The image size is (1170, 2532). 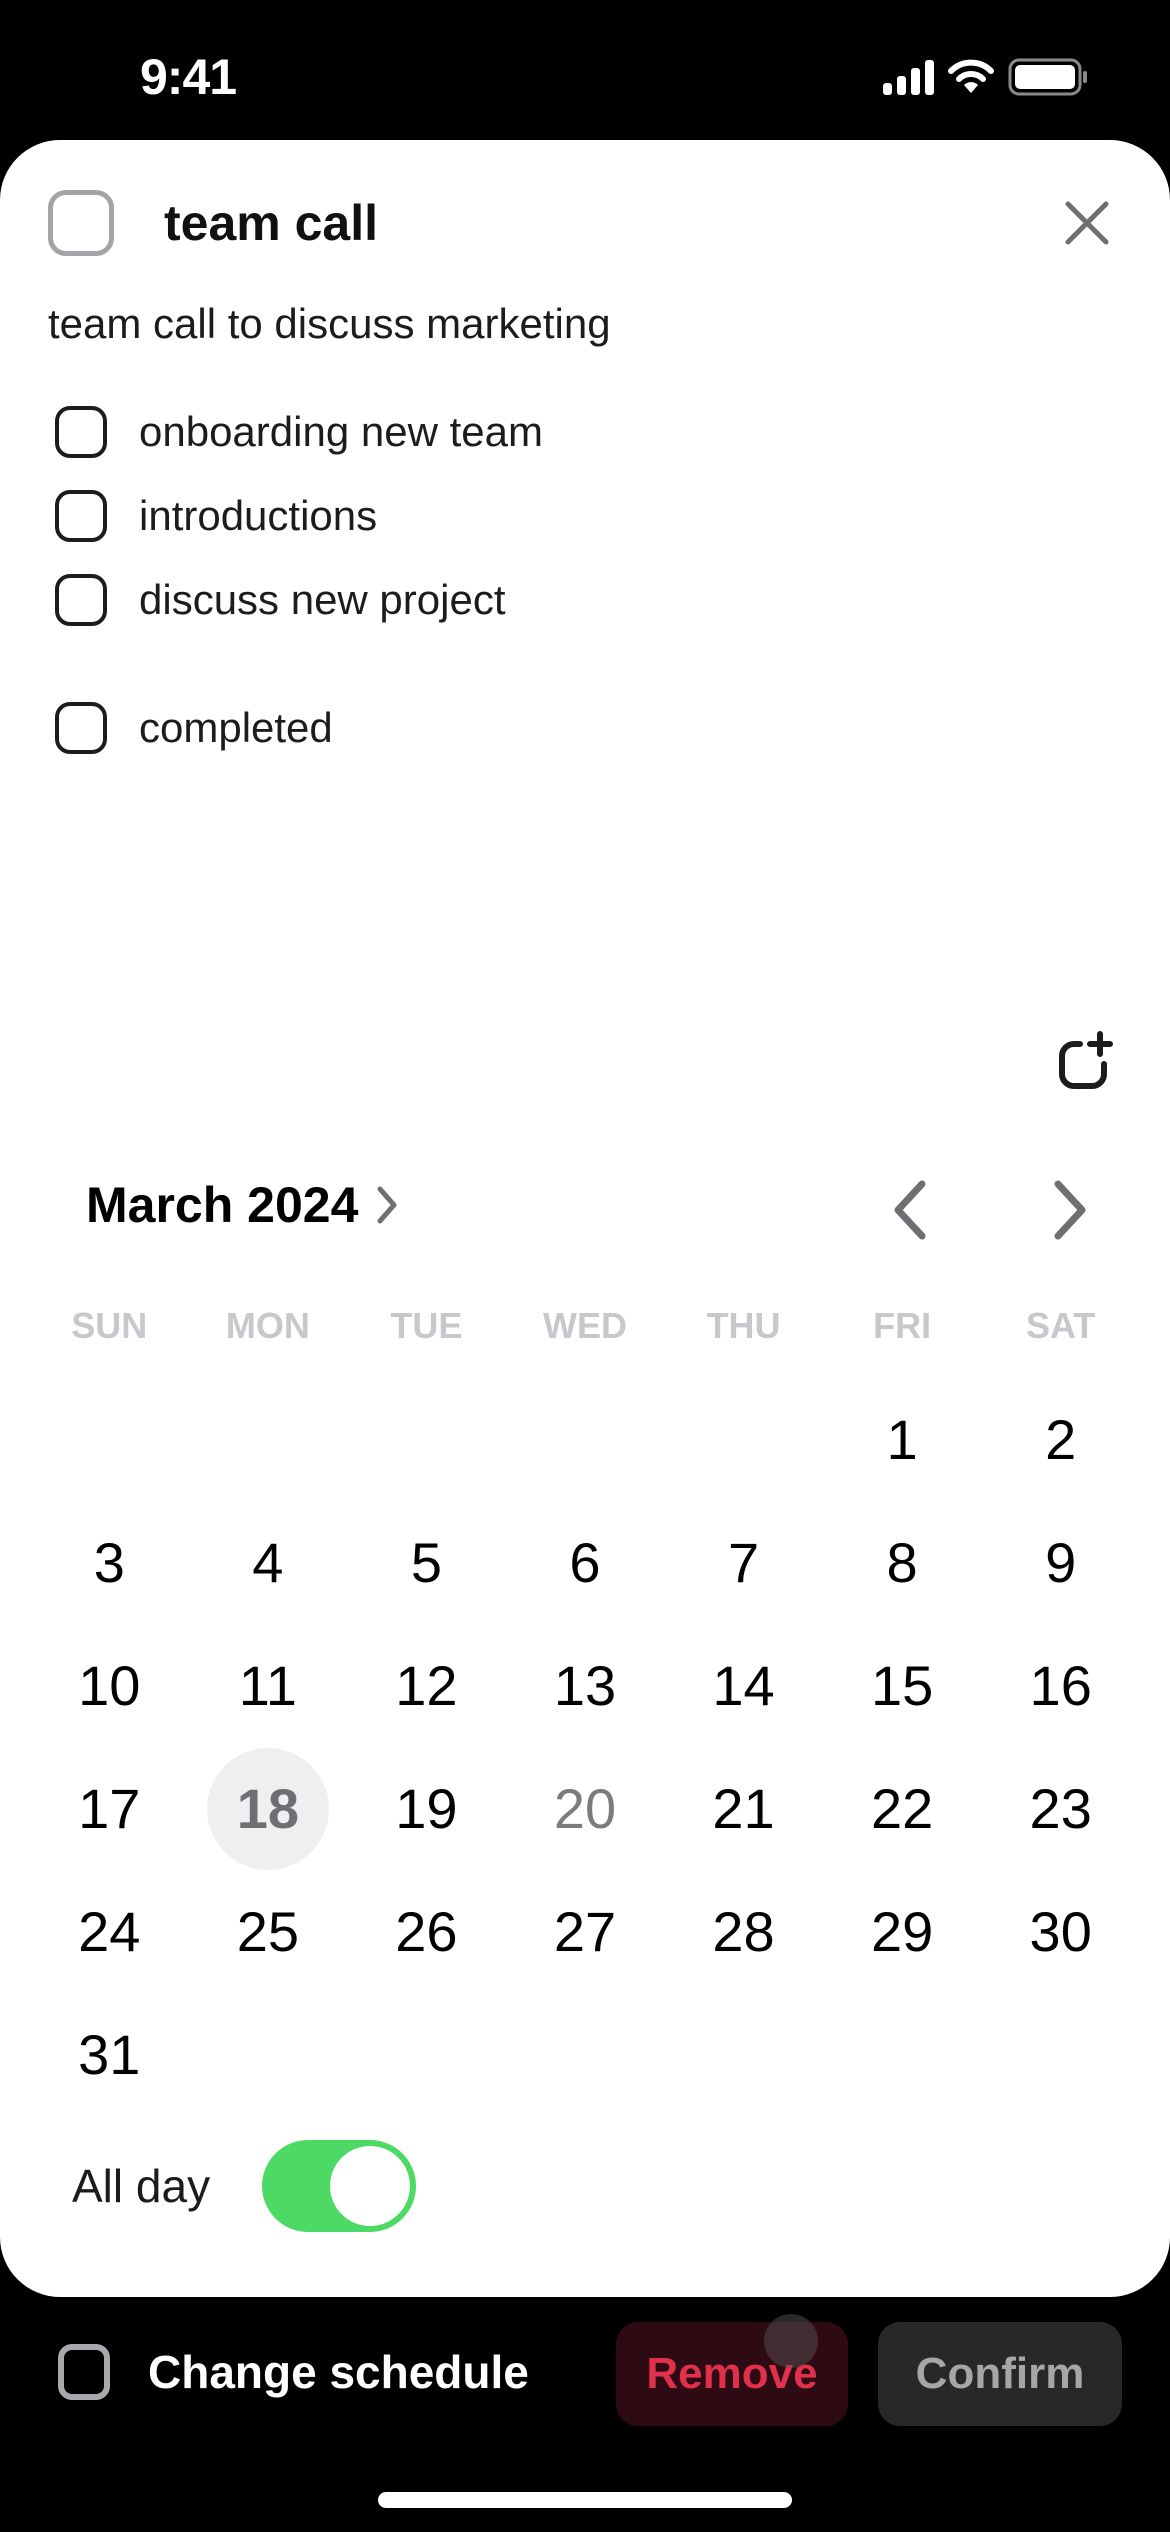 I want to click on weekday-label: SAT, so click(x=1061, y=1325).